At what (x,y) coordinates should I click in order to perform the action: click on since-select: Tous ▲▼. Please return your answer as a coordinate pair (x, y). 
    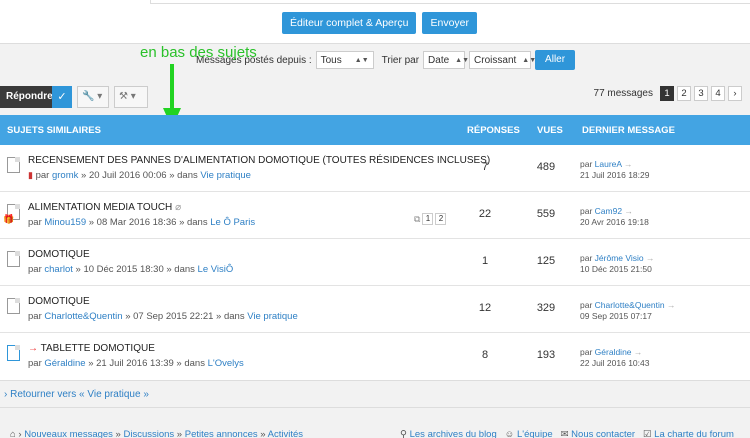
    Looking at the image, I should click on (344, 60).